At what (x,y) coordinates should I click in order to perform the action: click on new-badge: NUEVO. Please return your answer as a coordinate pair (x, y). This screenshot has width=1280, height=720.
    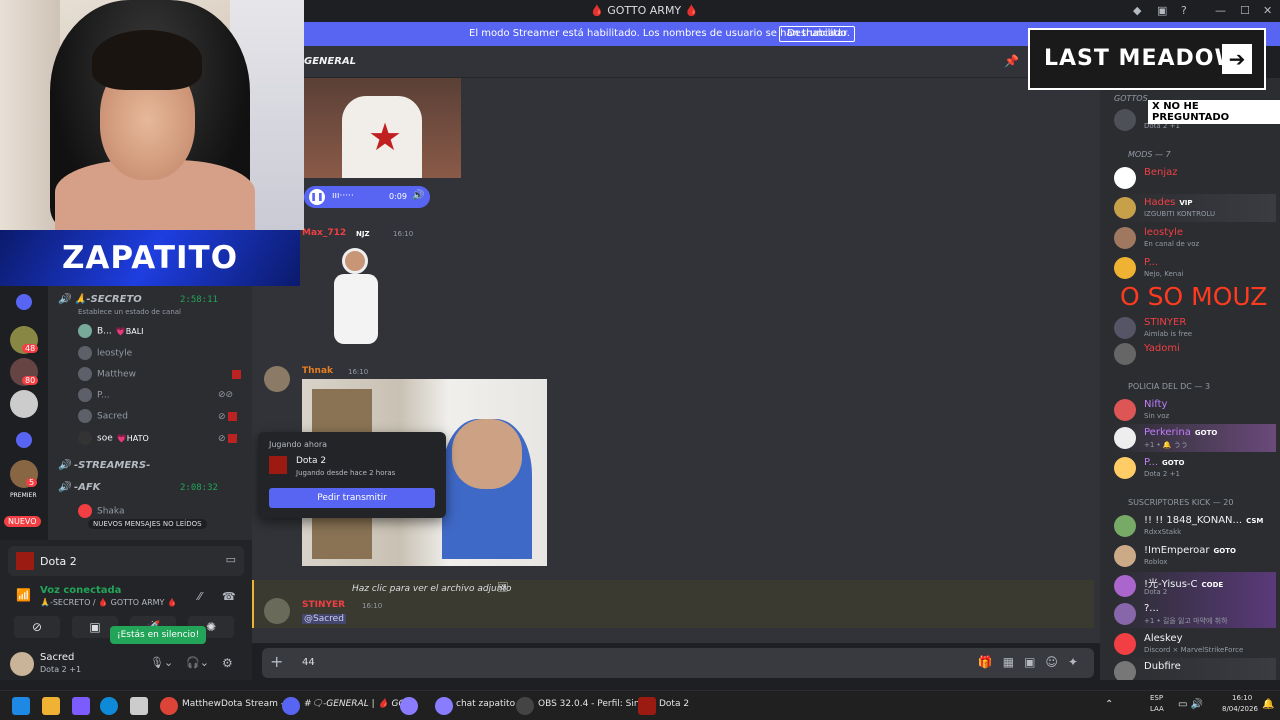
    Looking at the image, I should click on (22, 521).